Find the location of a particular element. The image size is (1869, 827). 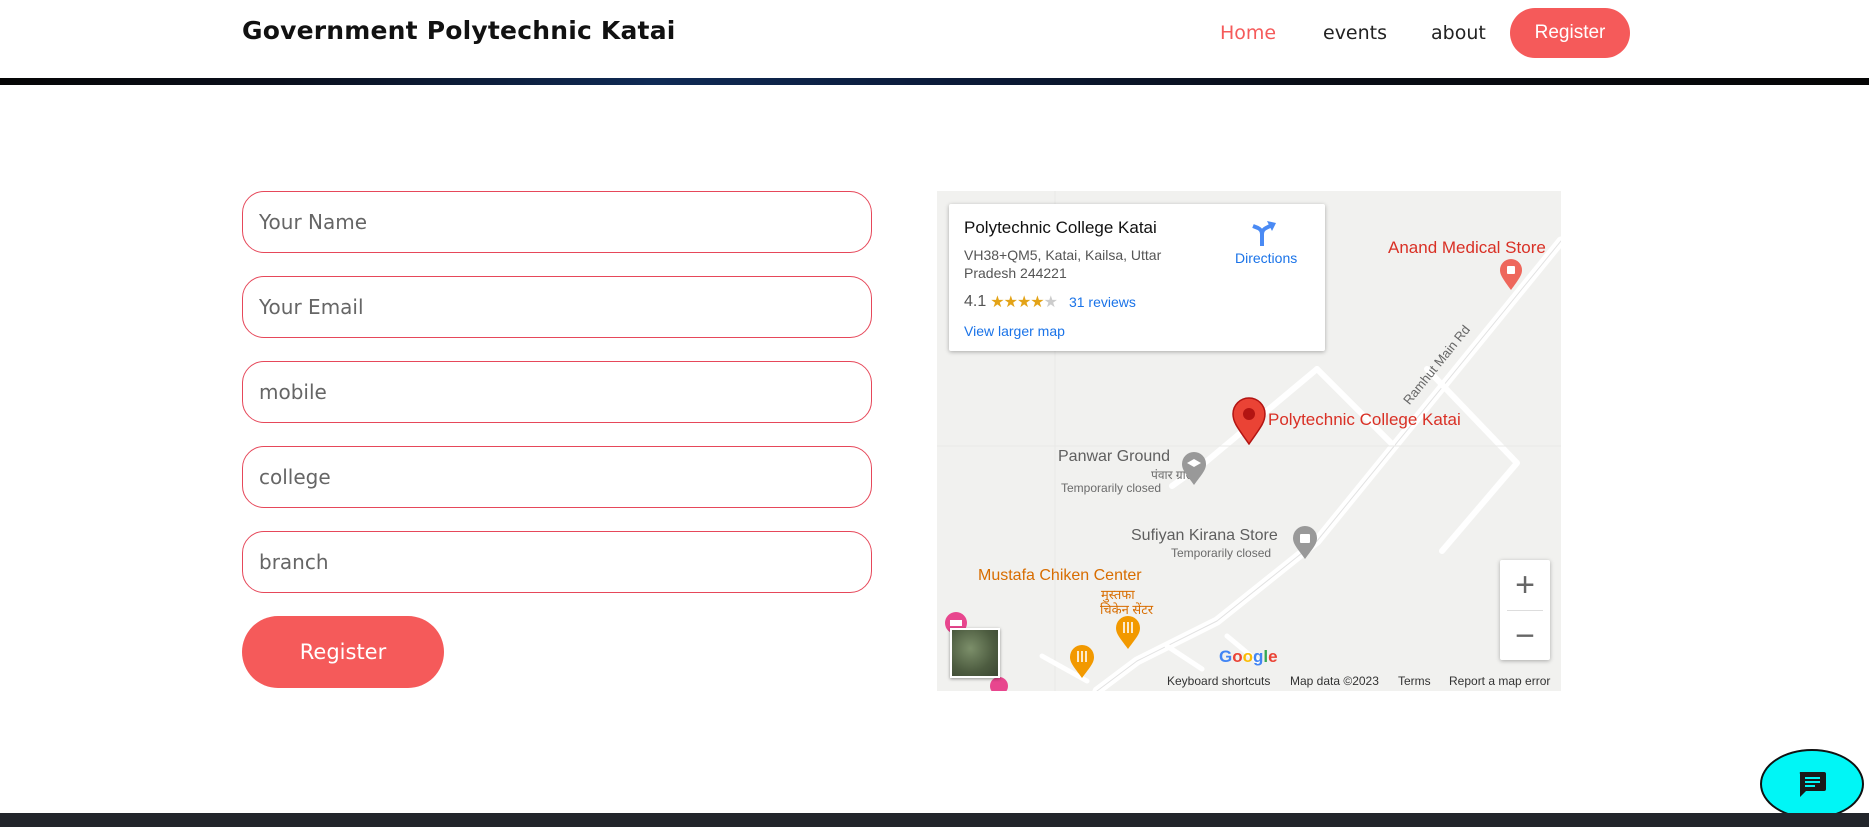

mobile-input is located at coordinates (557, 392).